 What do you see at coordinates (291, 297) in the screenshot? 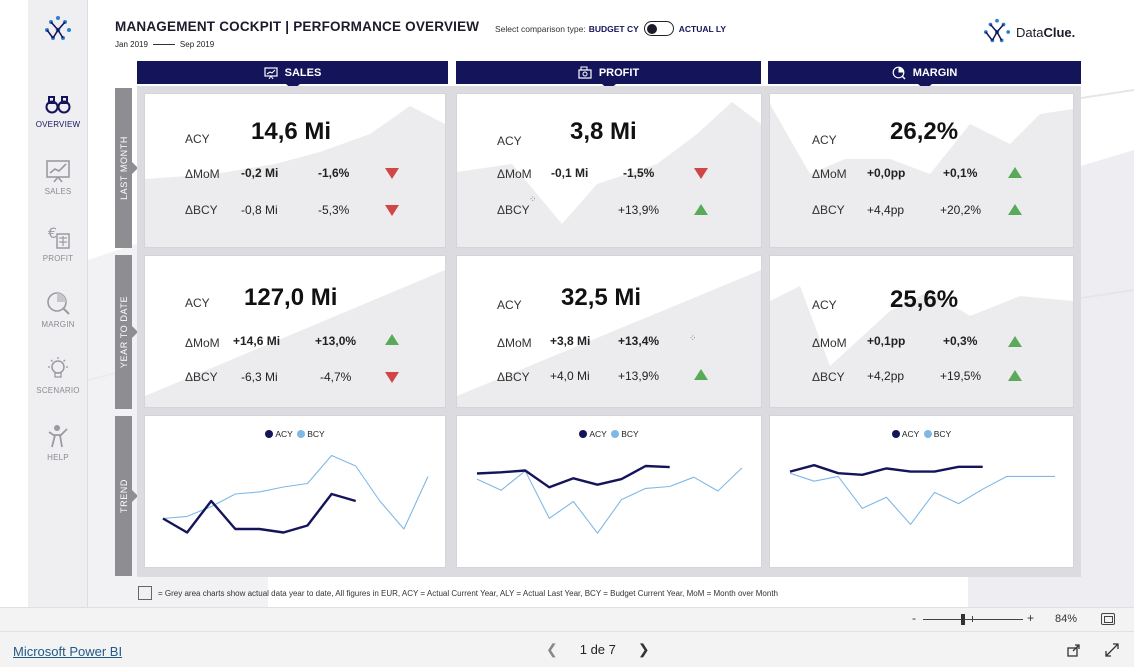
I see `kpi-value: 127,0 Mi` at bounding box center [291, 297].